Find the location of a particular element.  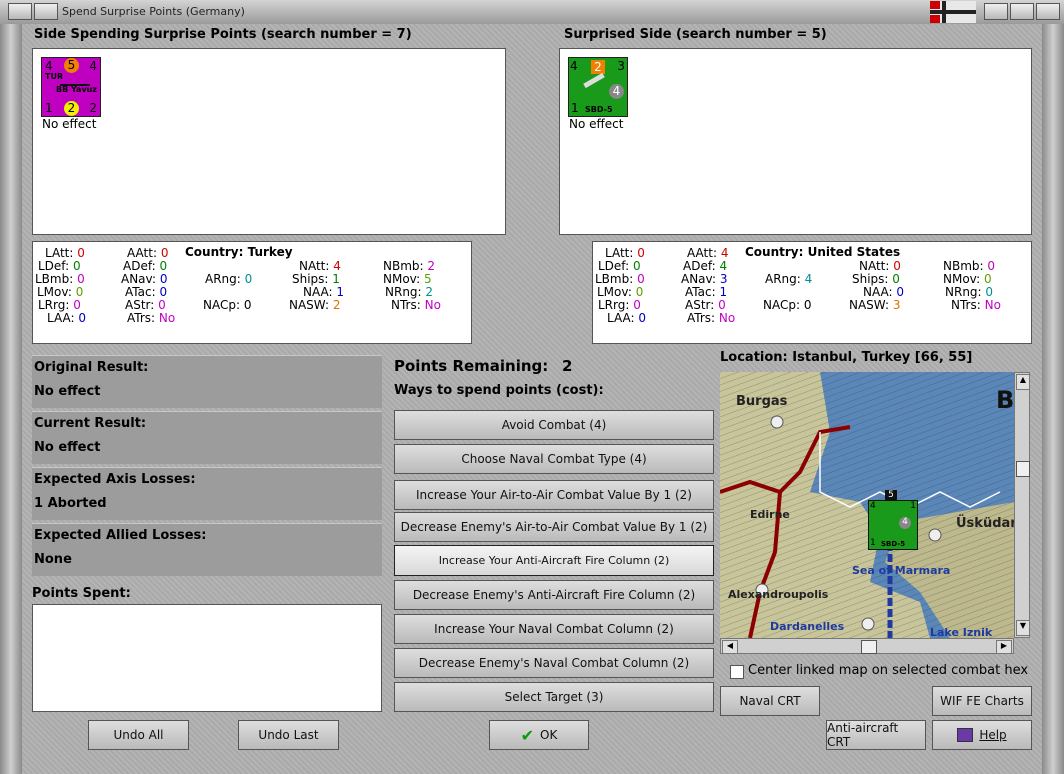

german-flag-icon is located at coordinates (953, 12).